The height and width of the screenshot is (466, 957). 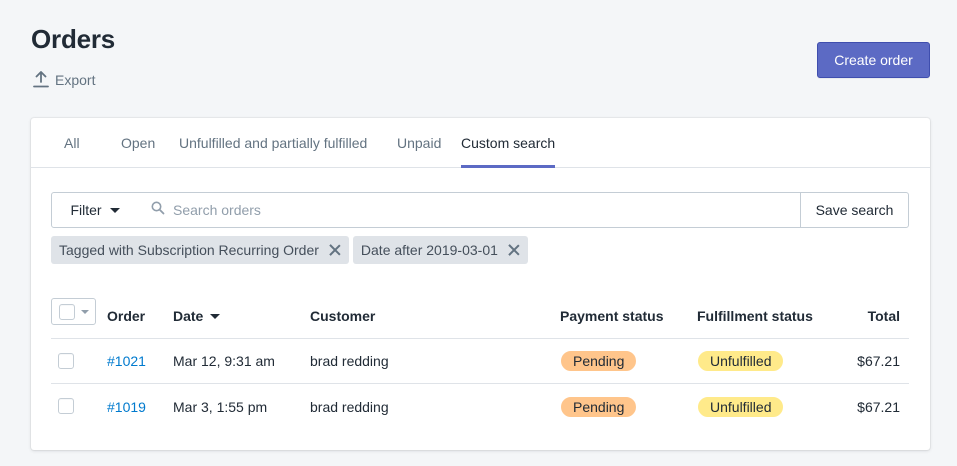 I want to click on column-header-customer: Customer, so click(x=342, y=316).